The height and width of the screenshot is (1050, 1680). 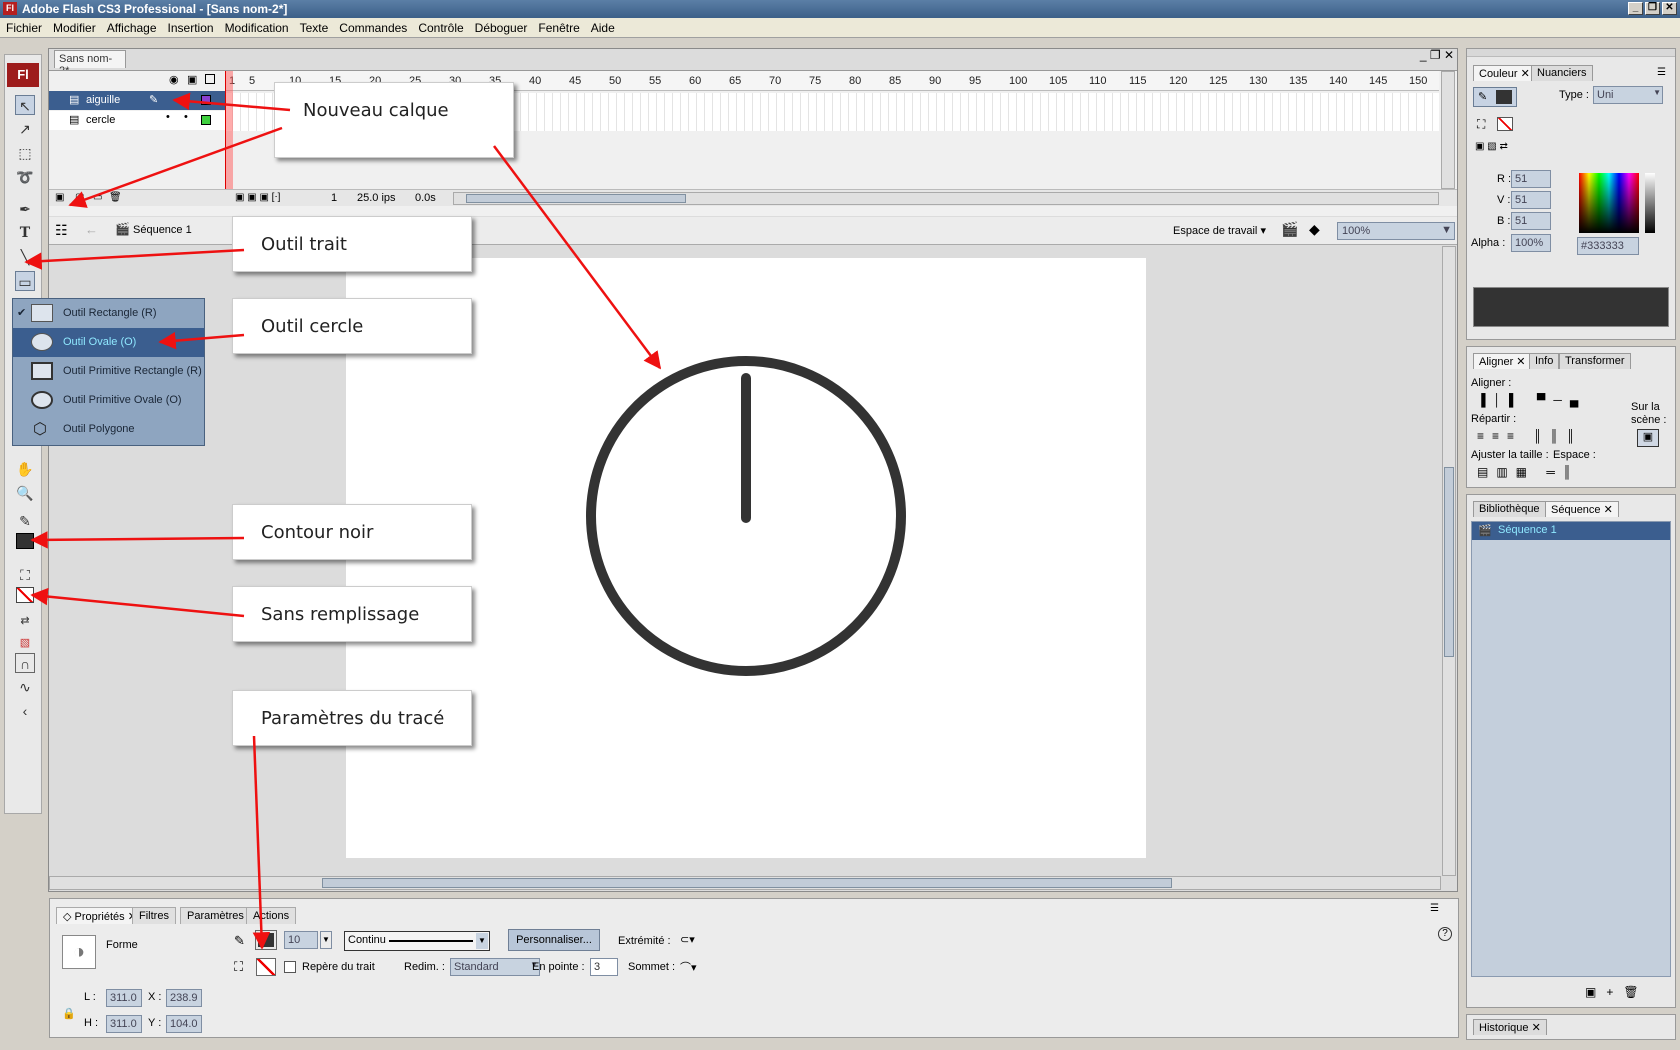 I want to click on to-stage-toggle: ▣, so click(x=1648, y=438).